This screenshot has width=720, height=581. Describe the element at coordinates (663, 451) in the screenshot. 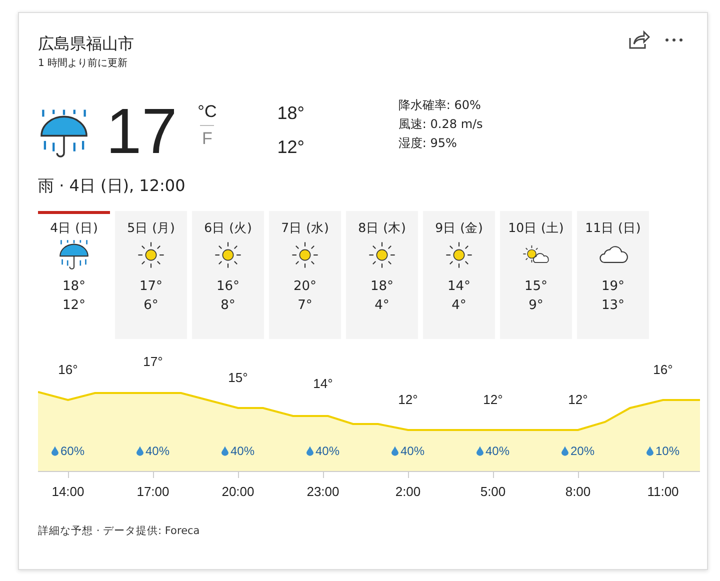

I see `precip-chance: 10%` at that location.